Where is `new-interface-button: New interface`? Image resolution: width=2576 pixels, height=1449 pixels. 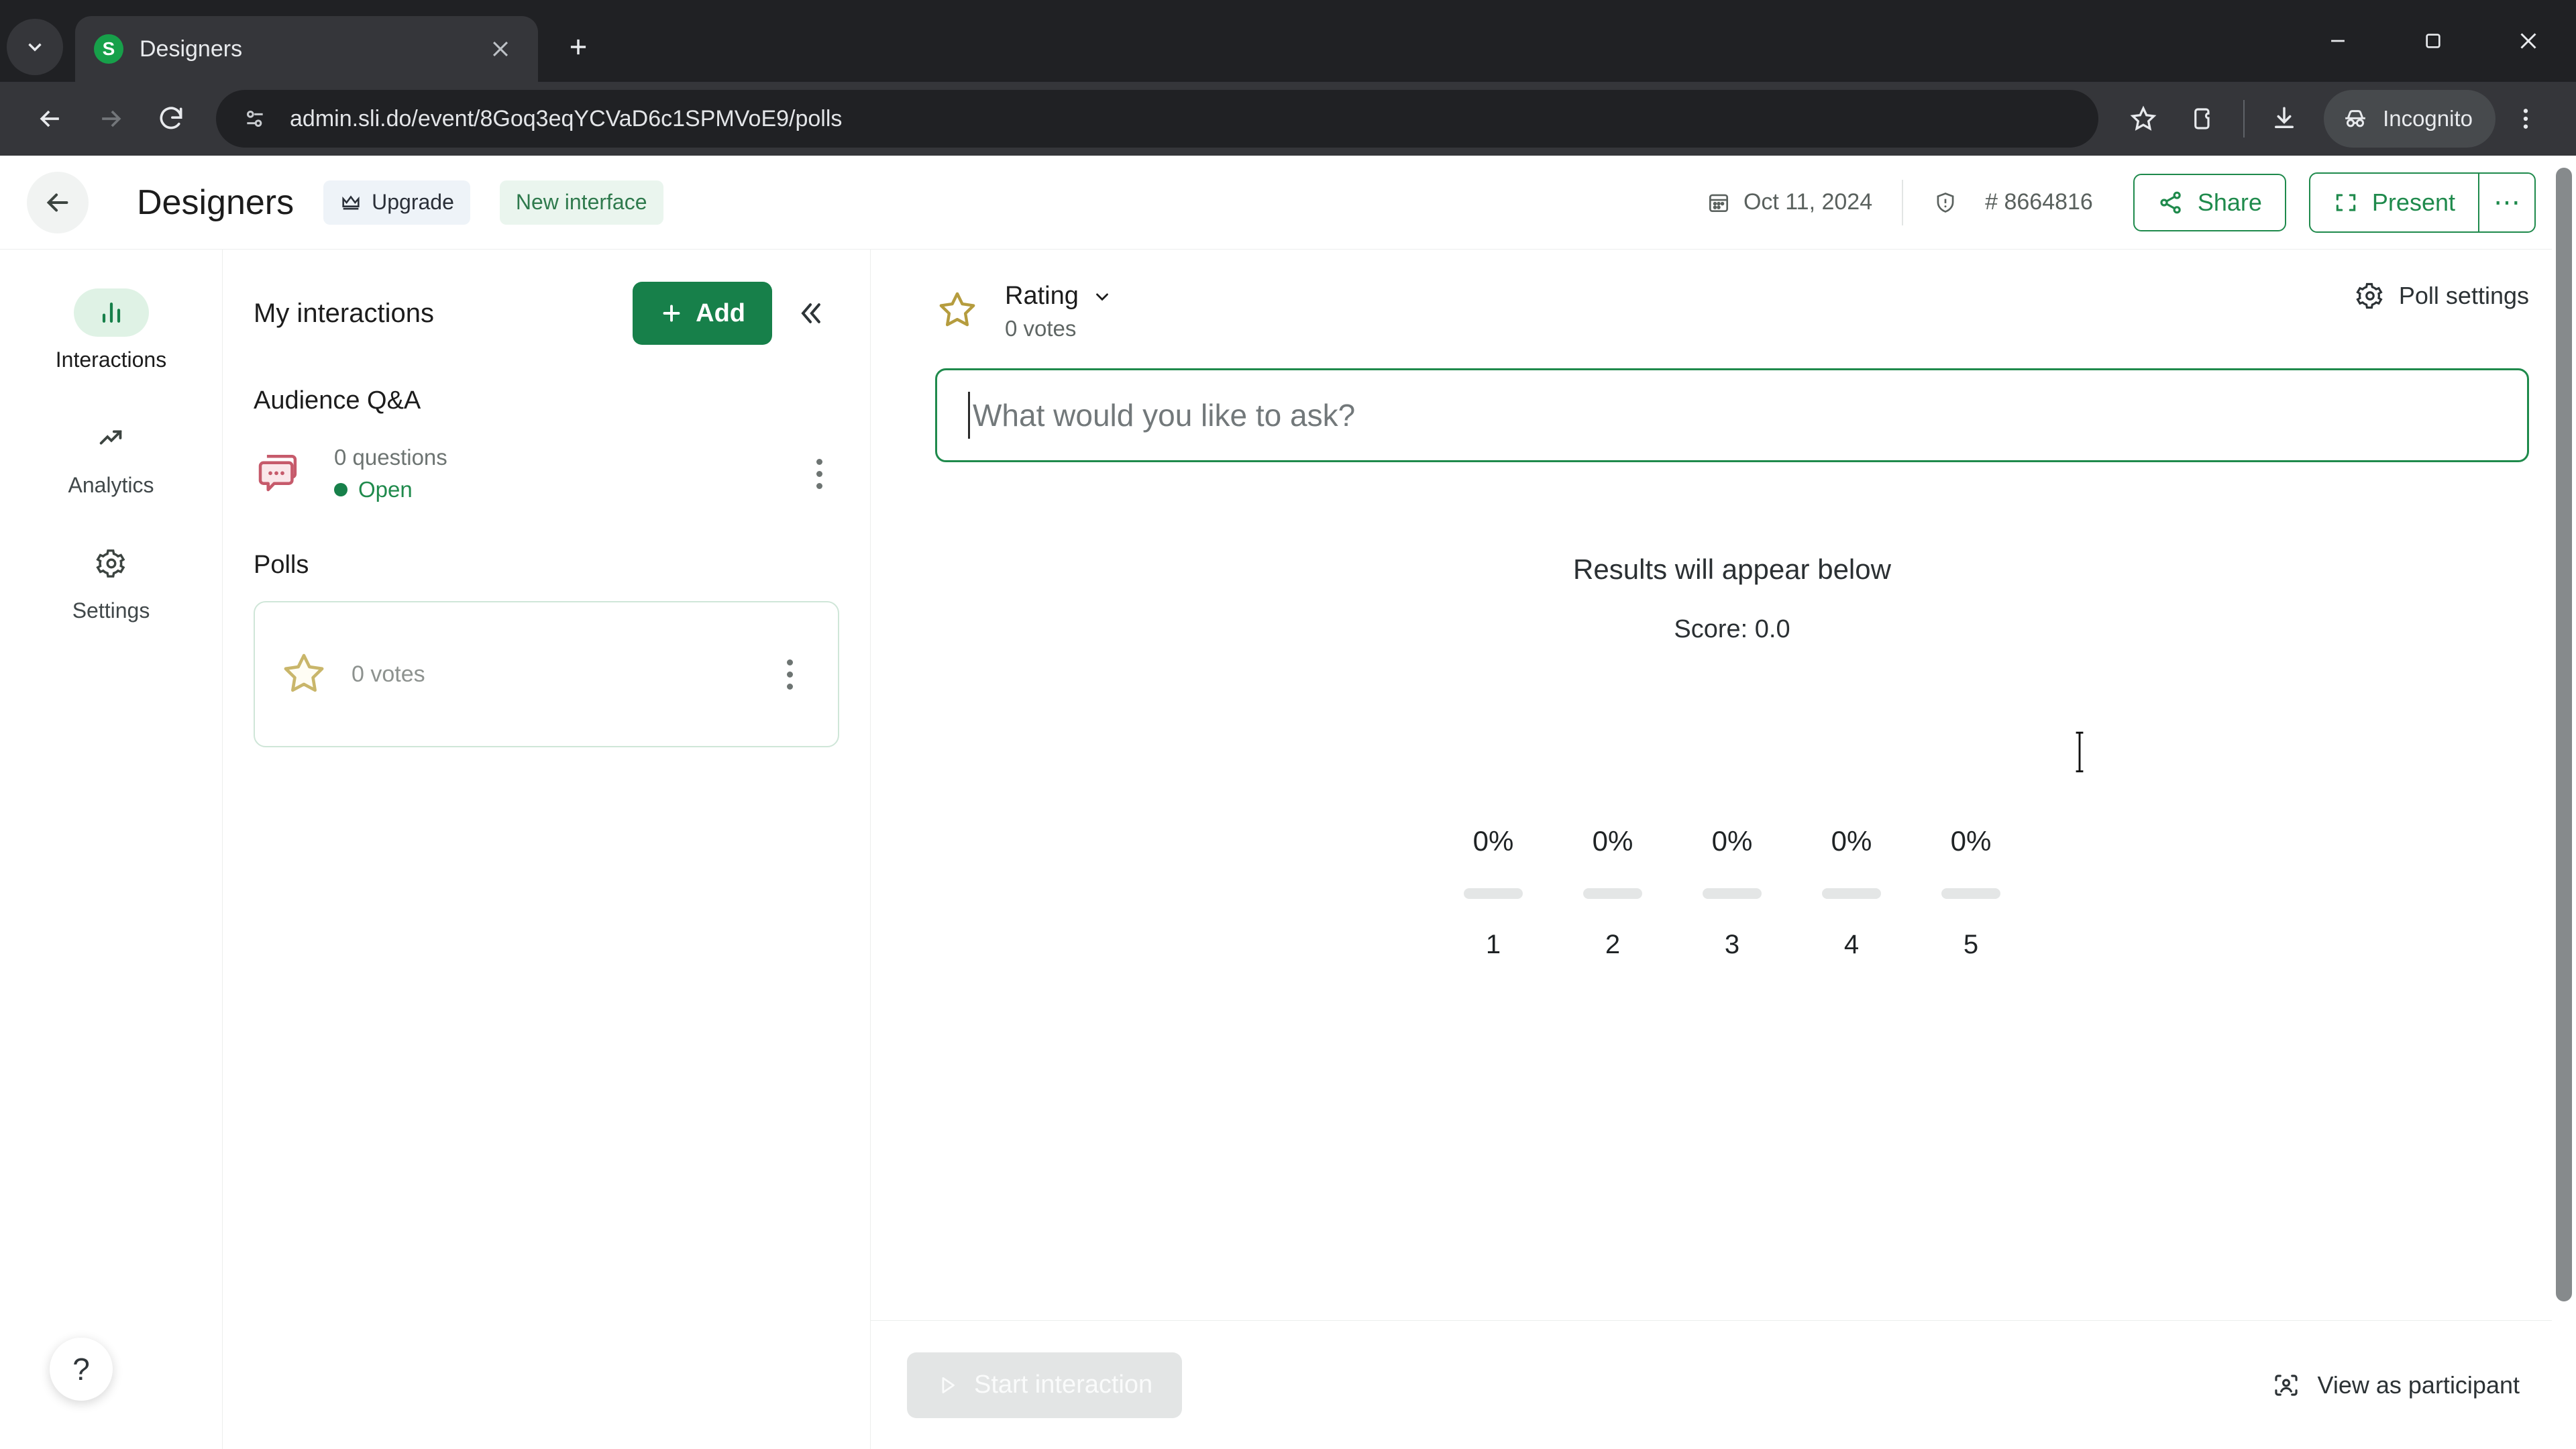 new-interface-button: New interface is located at coordinates (581, 202).